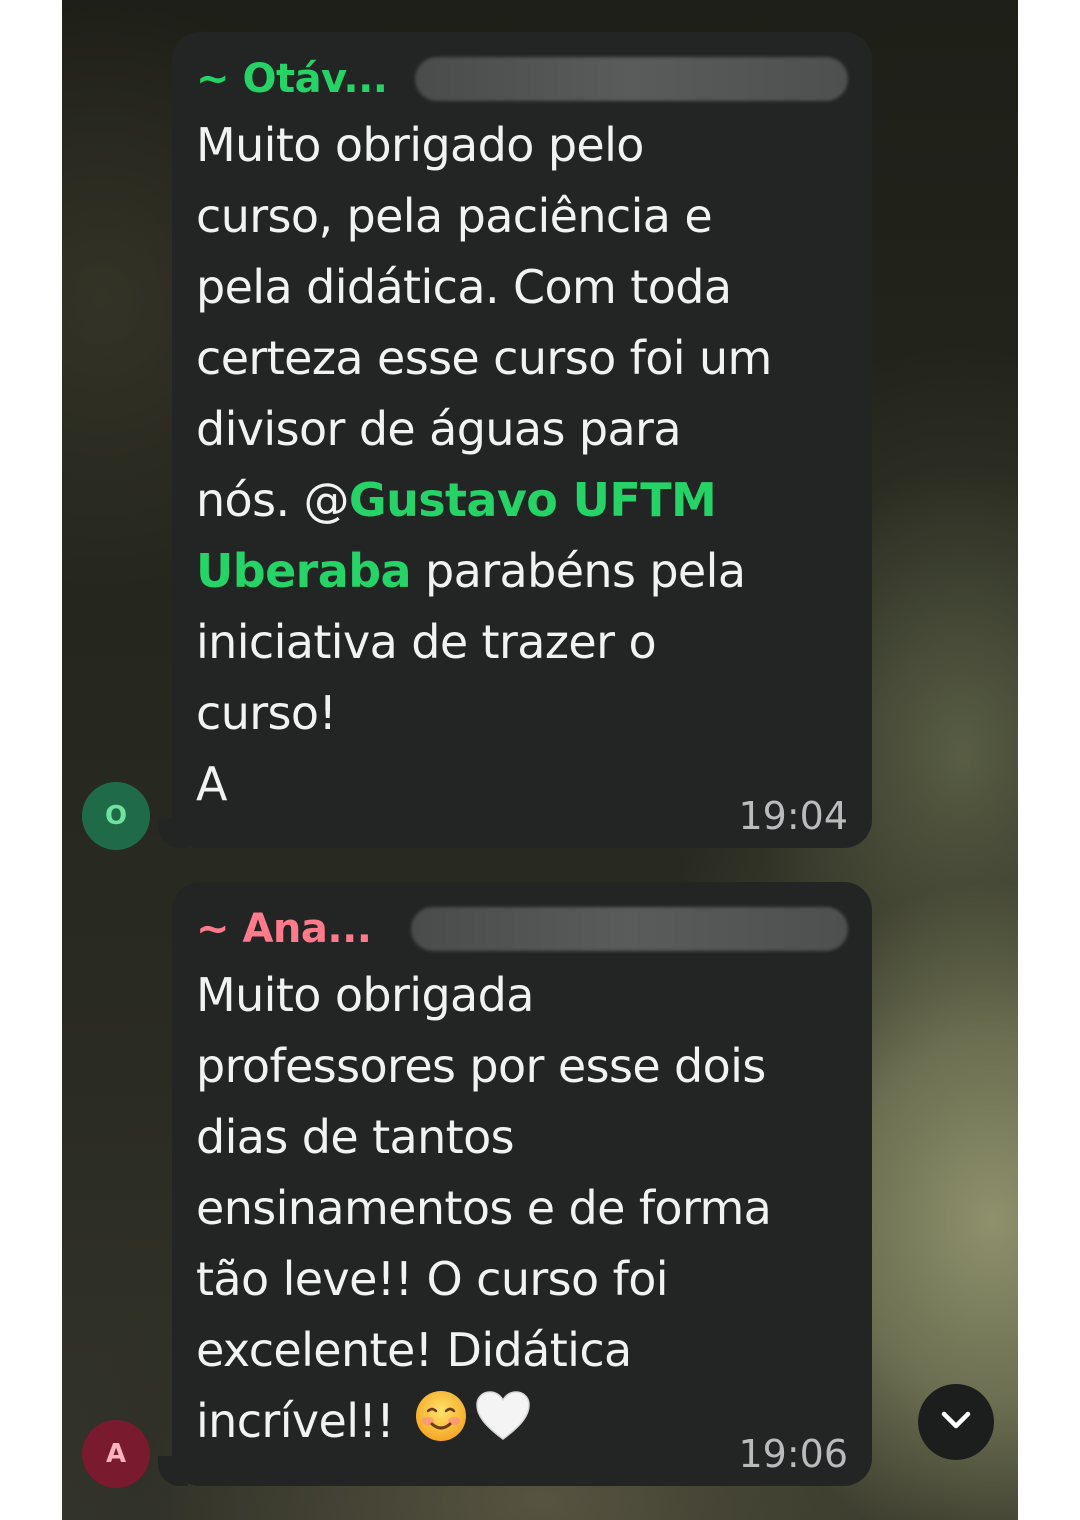 The width and height of the screenshot is (1080, 1520). I want to click on chevron-down-icon, so click(956, 1422).